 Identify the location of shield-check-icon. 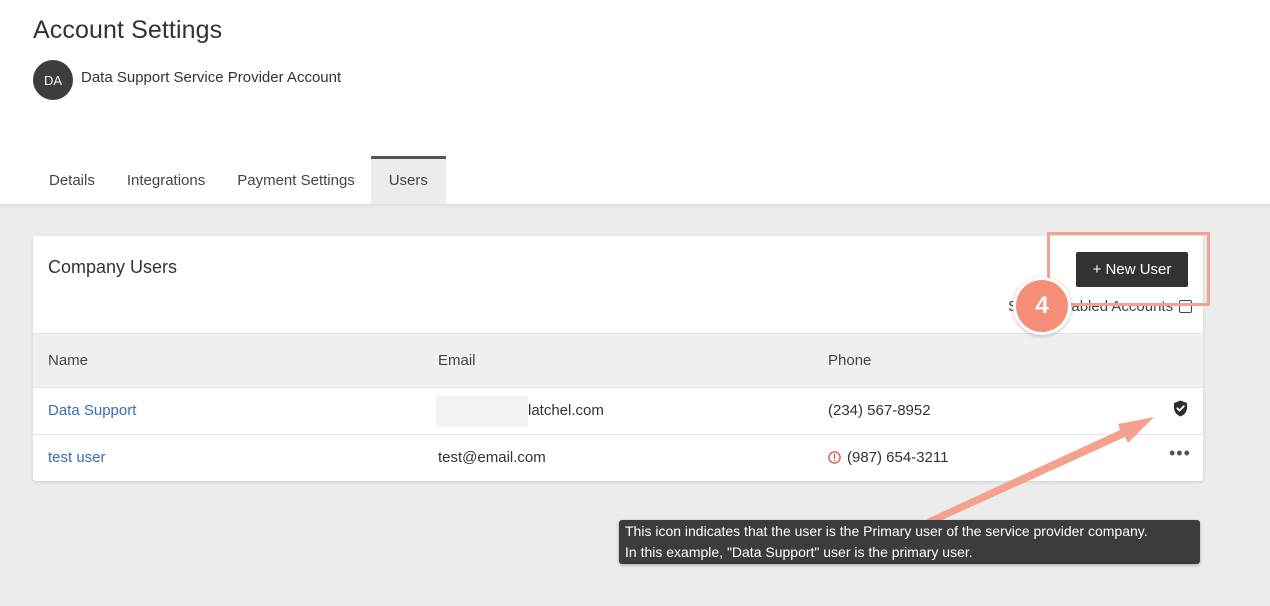
(1180, 411).